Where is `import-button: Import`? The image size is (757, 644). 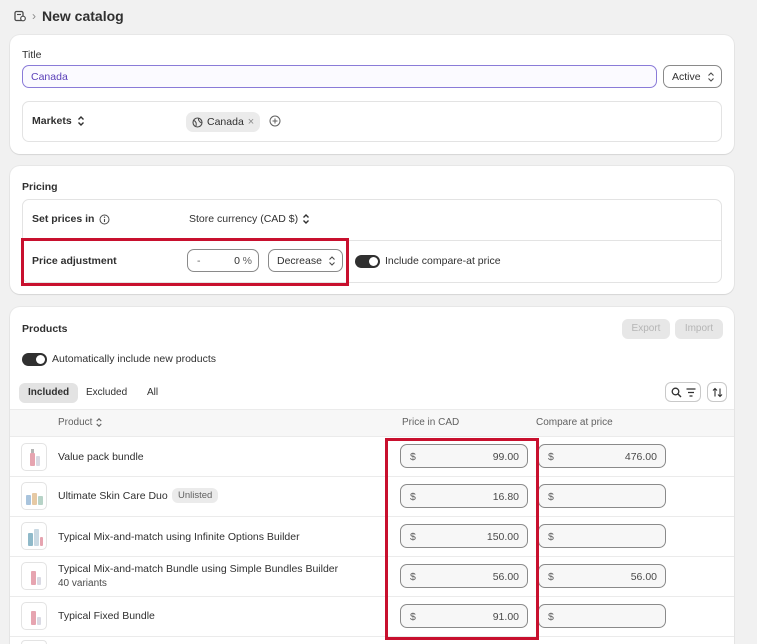 import-button: Import is located at coordinates (699, 329).